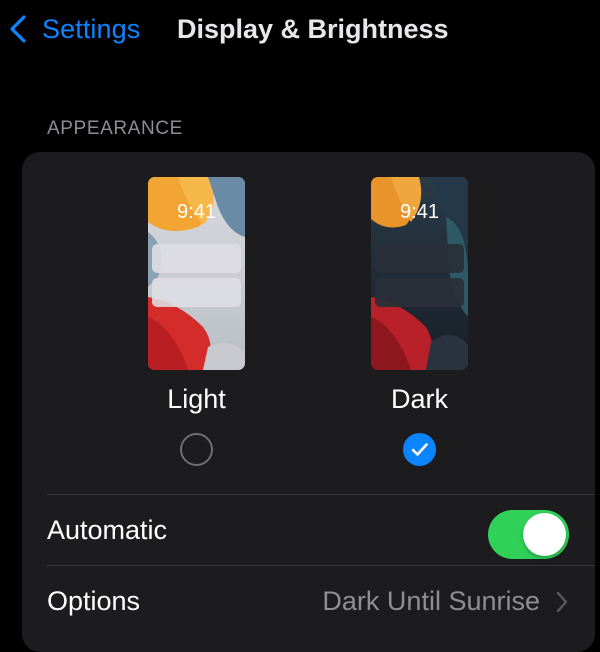 This screenshot has height=652, width=600. What do you see at coordinates (431, 601) in the screenshot?
I see `options-value: Dark Until Sunrise` at bounding box center [431, 601].